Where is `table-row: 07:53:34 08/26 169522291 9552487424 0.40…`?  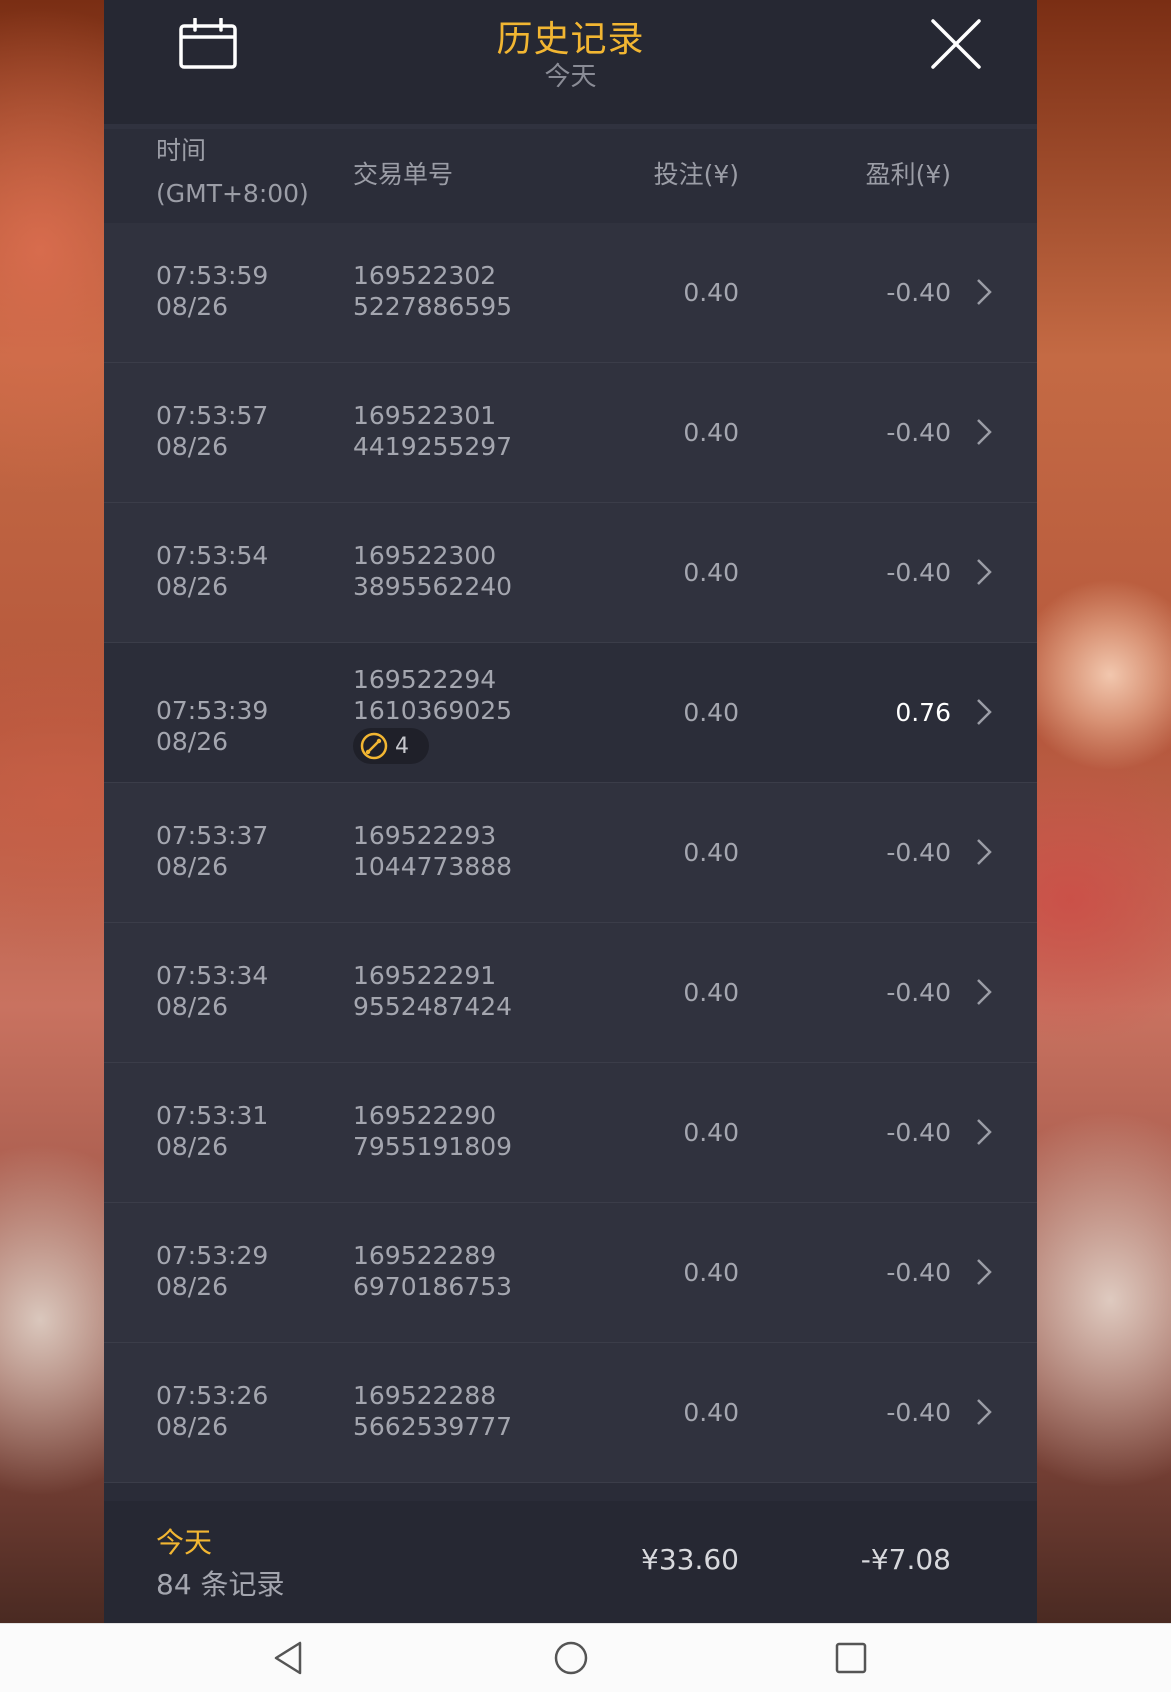
table-row: 07:53:34 08/26 169522291 9552487424 0.40… is located at coordinates (570, 993).